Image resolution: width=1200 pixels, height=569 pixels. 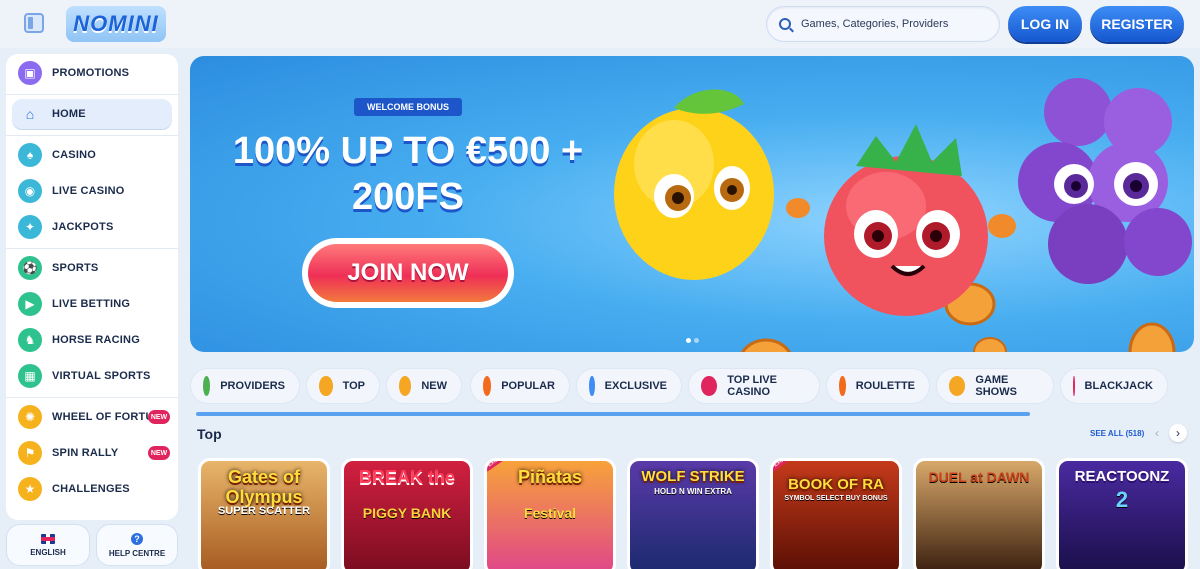 What do you see at coordinates (92, 114) in the screenshot?
I see `sidebar-item-home: ⌂ HOME` at bounding box center [92, 114].